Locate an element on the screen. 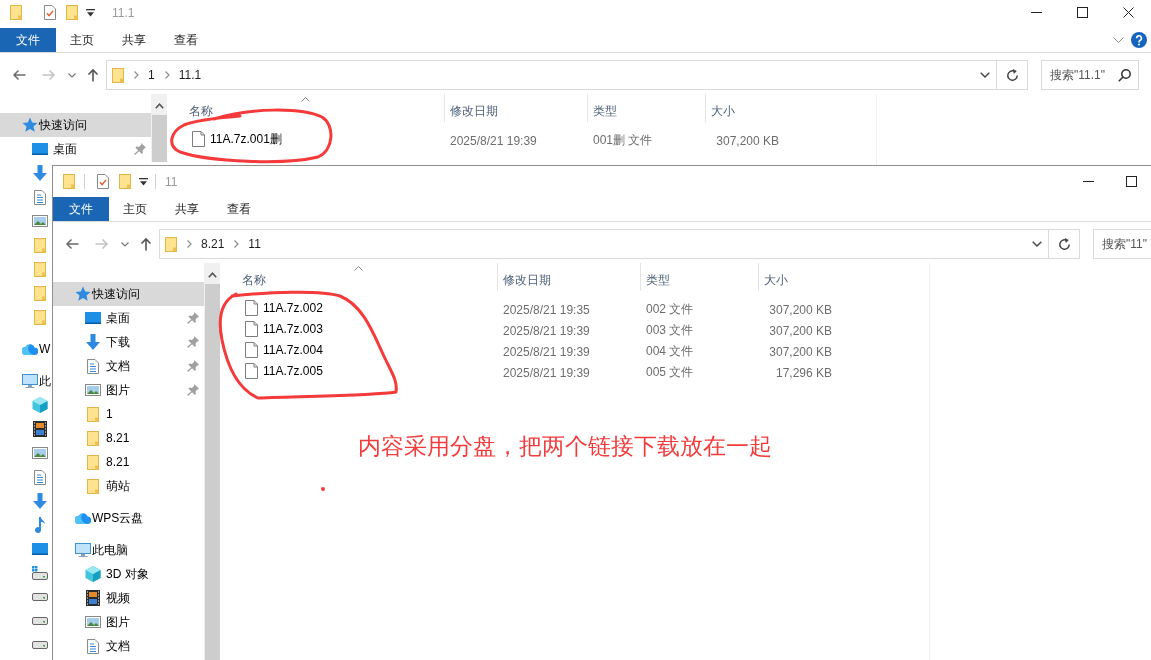 The image size is (1151, 660). breadcrumb-item: 11 is located at coordinates (254, 244).